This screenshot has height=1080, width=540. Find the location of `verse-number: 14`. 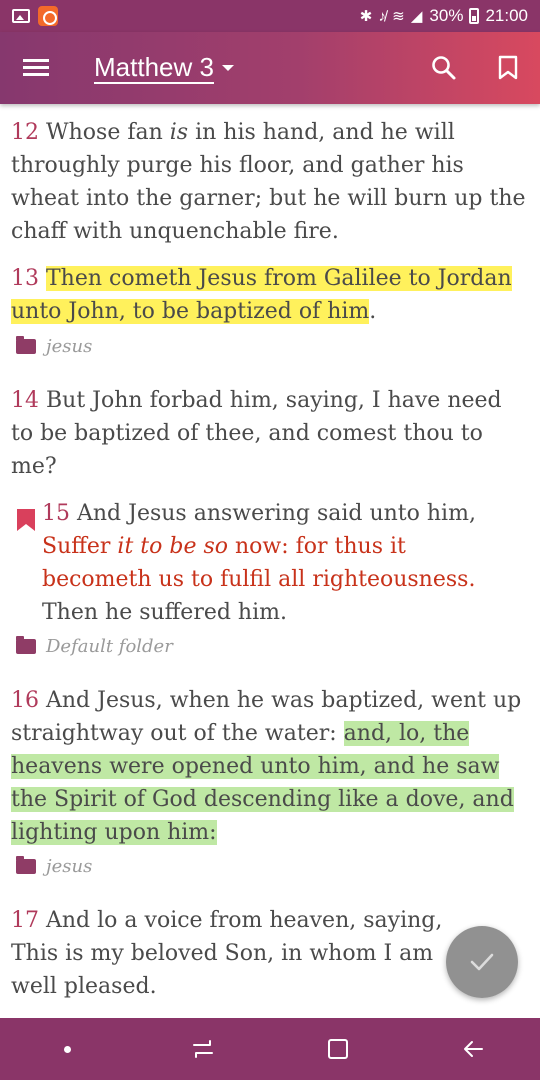

verse-number: 14 is located at coordinates (25, 400).